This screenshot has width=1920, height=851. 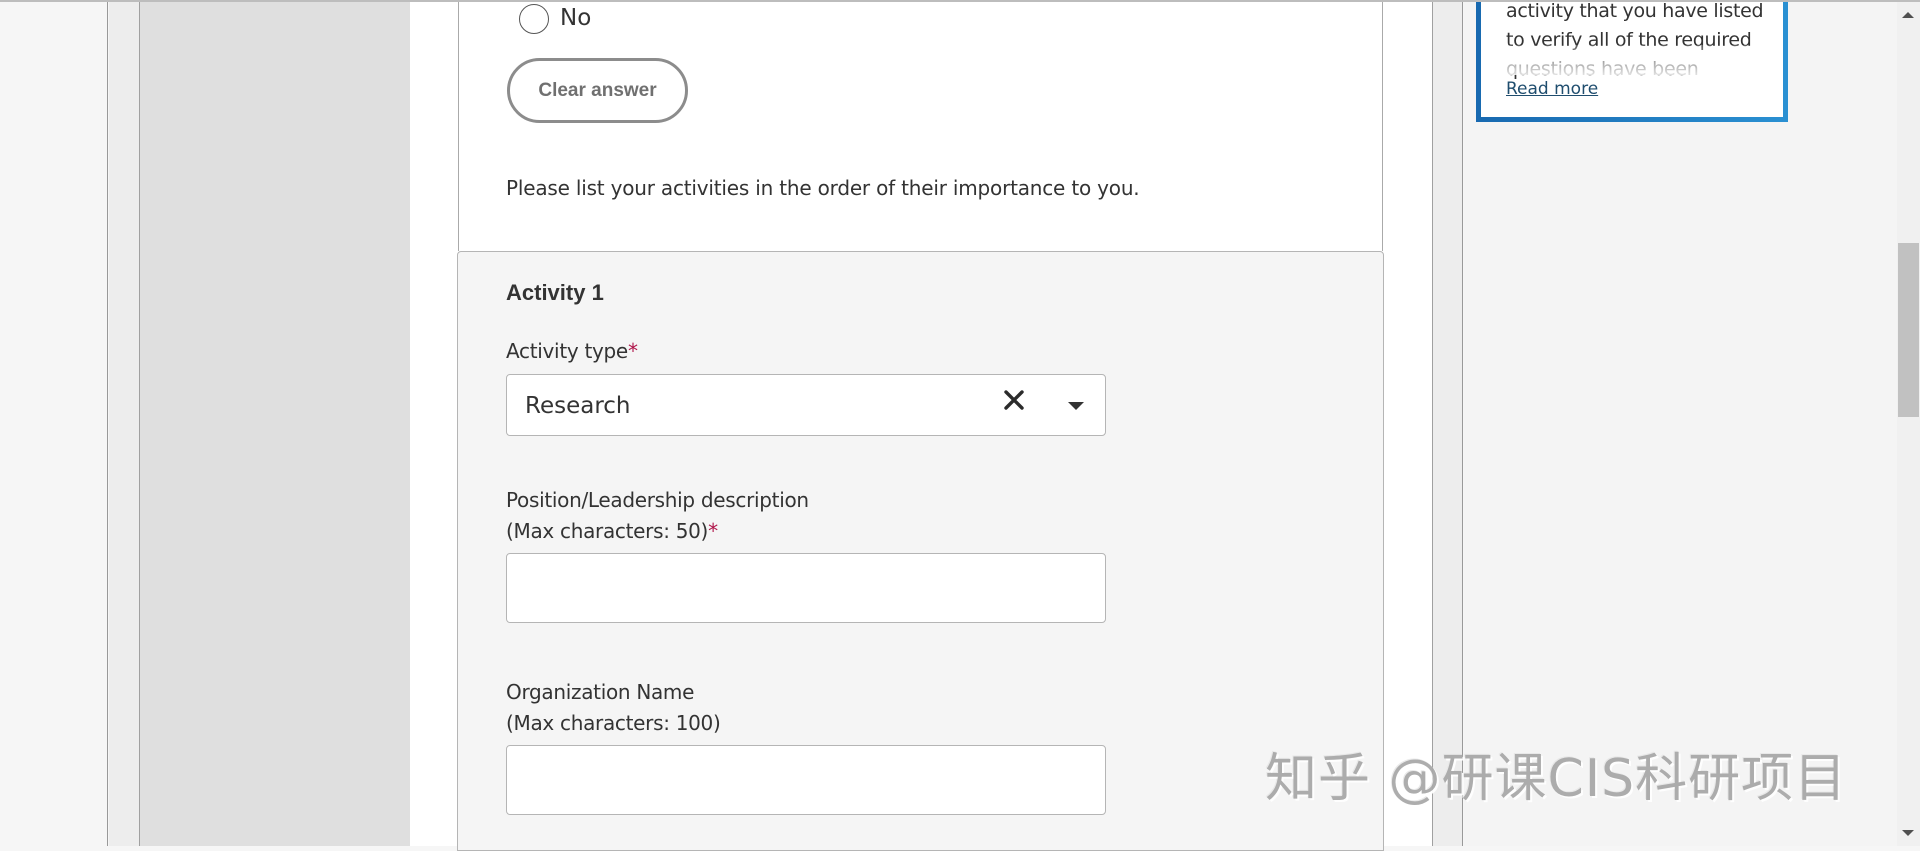 I want to click on organization-name-input, so click(x=806, y=780).